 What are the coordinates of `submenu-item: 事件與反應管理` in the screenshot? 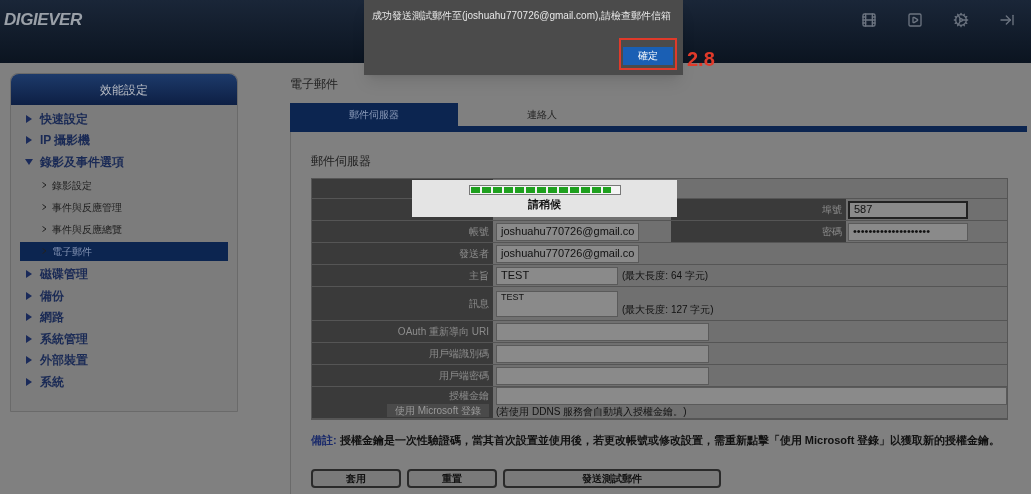 It's located at (124, 207).